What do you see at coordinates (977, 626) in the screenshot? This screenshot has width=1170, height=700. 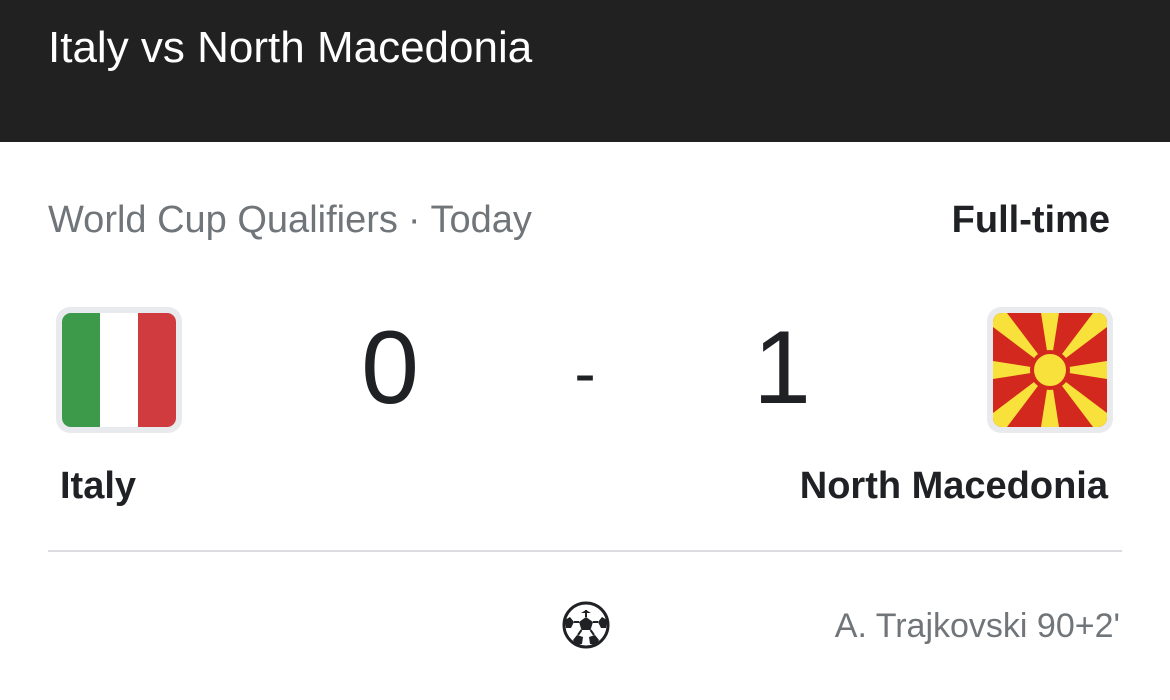 I see `goal-scorer: A. Trajkovski 90+2'` at bounding box center [977, 626].